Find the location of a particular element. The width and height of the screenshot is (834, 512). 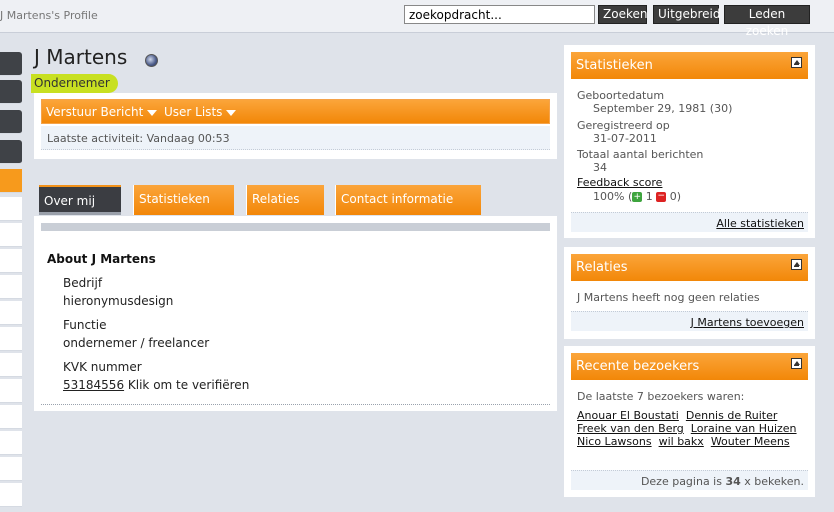

statistics-footer: Alle statistieken is located at coordinates (689, 222).